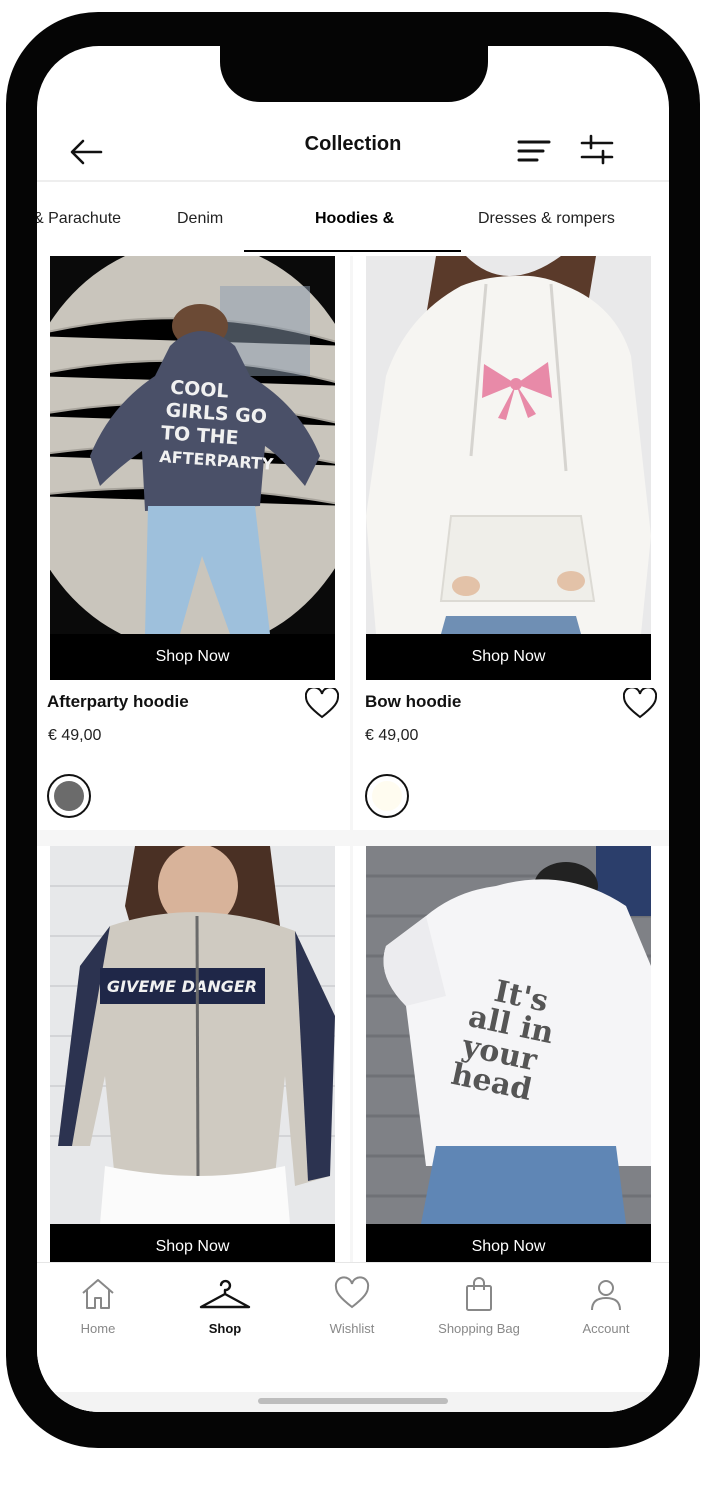 This screenshot has width=706, height=1512. I want to click on product-image, so click(508, 445).